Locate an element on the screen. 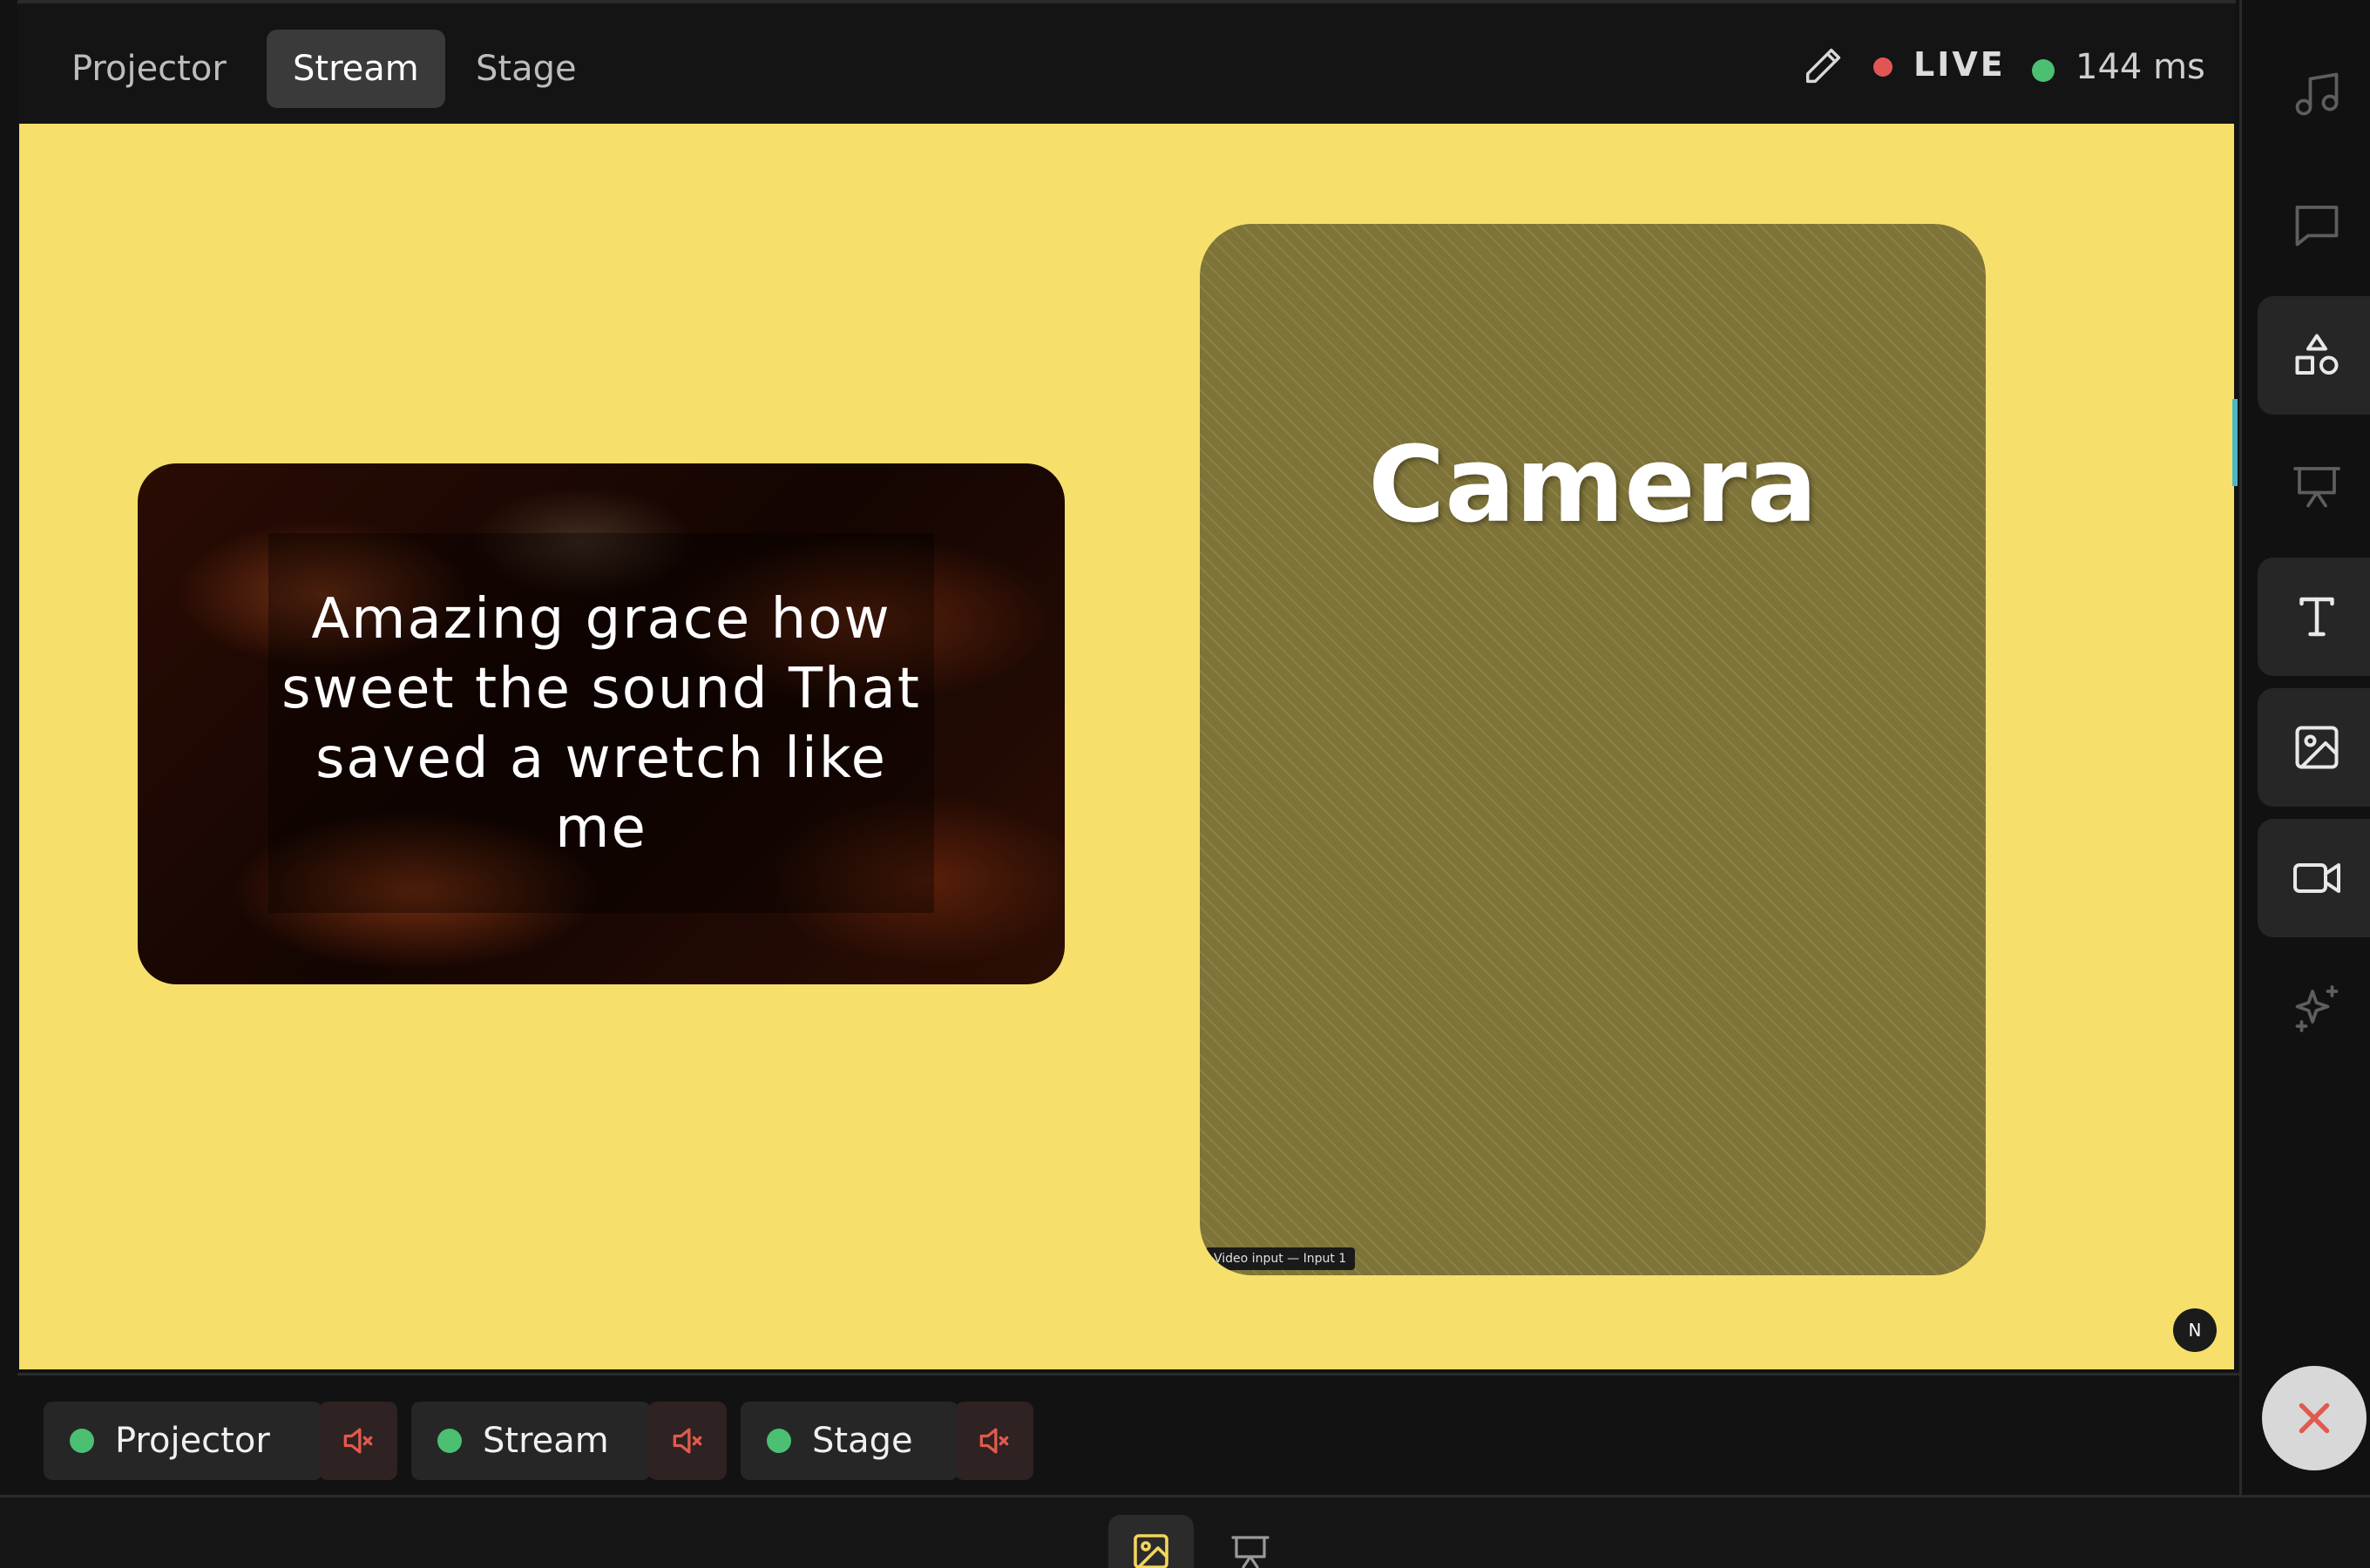 This screenshot has width=2370, height=1568. output-stage: Stage is located at coordinates (849, 1441).